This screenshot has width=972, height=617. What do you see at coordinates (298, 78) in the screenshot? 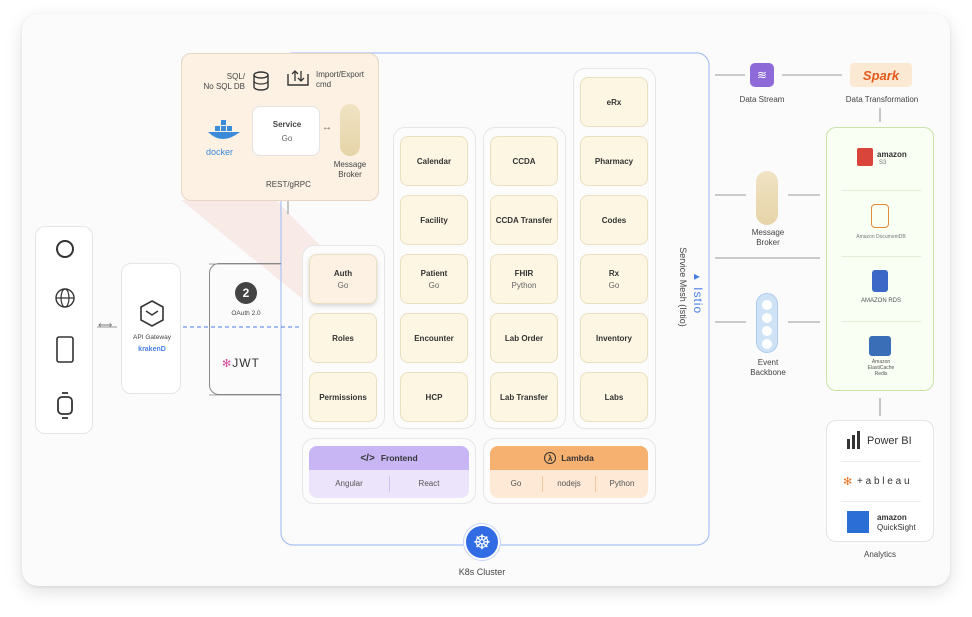
I see `import-export-icon` at bounding box center [298, 78].